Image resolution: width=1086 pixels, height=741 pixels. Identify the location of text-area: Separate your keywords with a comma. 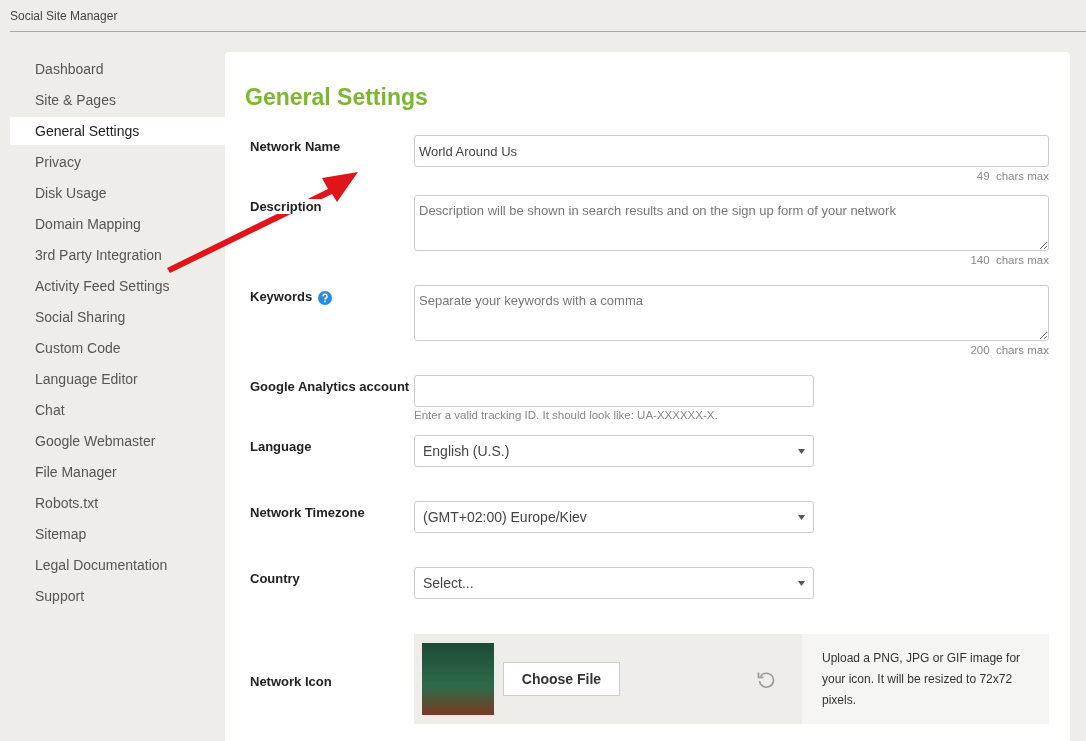
(731, 313).